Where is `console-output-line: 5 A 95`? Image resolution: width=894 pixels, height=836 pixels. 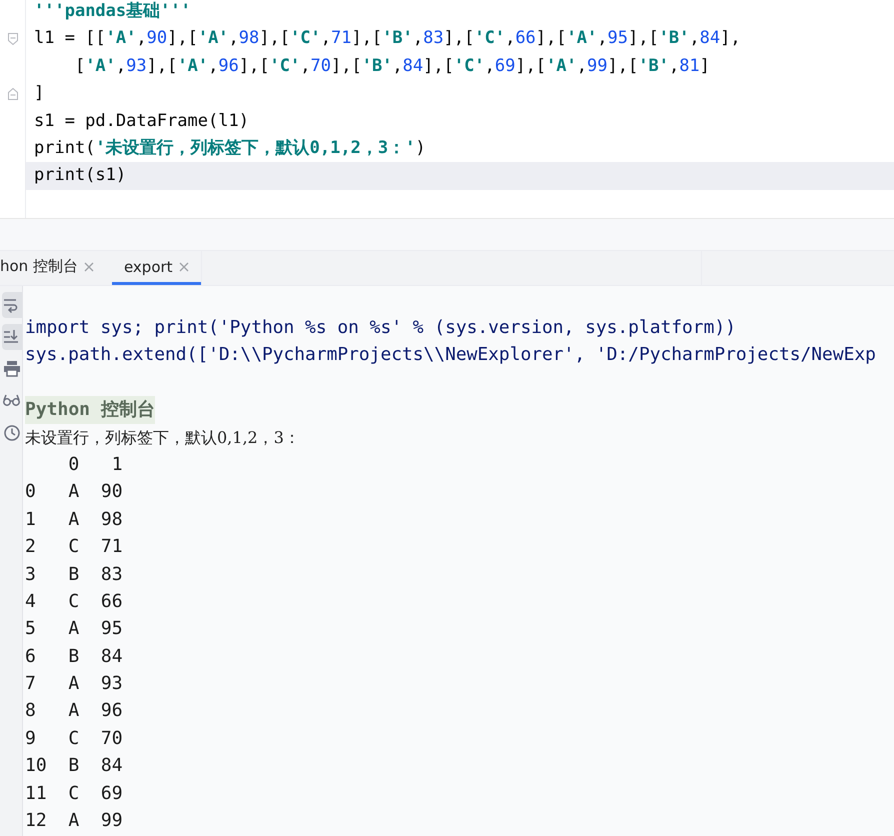 console-output-line: 5 A 95 is located at coordinates (74, 629).